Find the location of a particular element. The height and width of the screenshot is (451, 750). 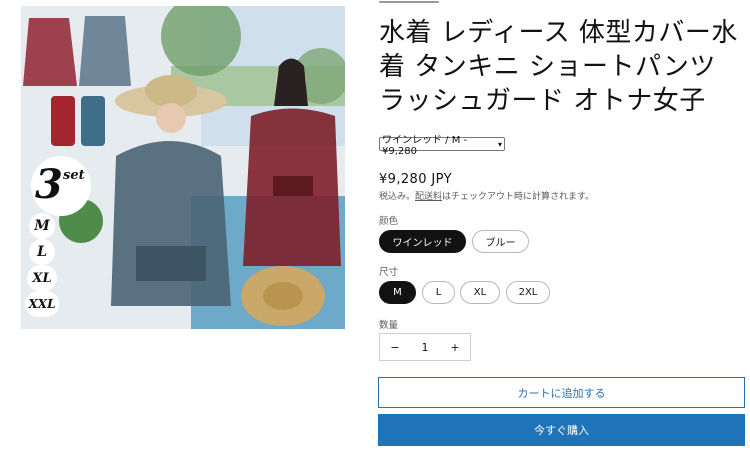

product-price: ¥9,280 JPY is located at coordinates (415, 179).